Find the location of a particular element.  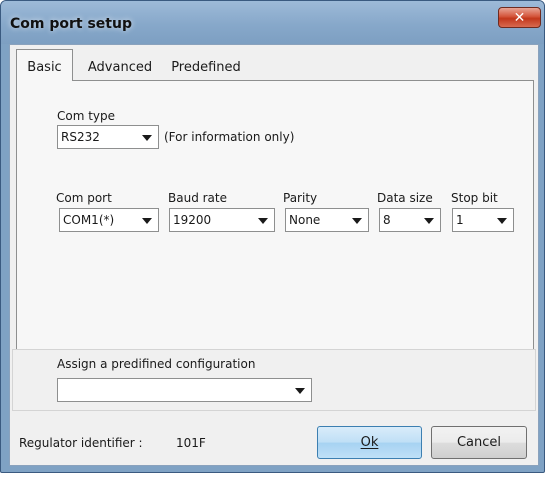

title-bar: Com port setup ✕ is located at coordinates (272, 22).